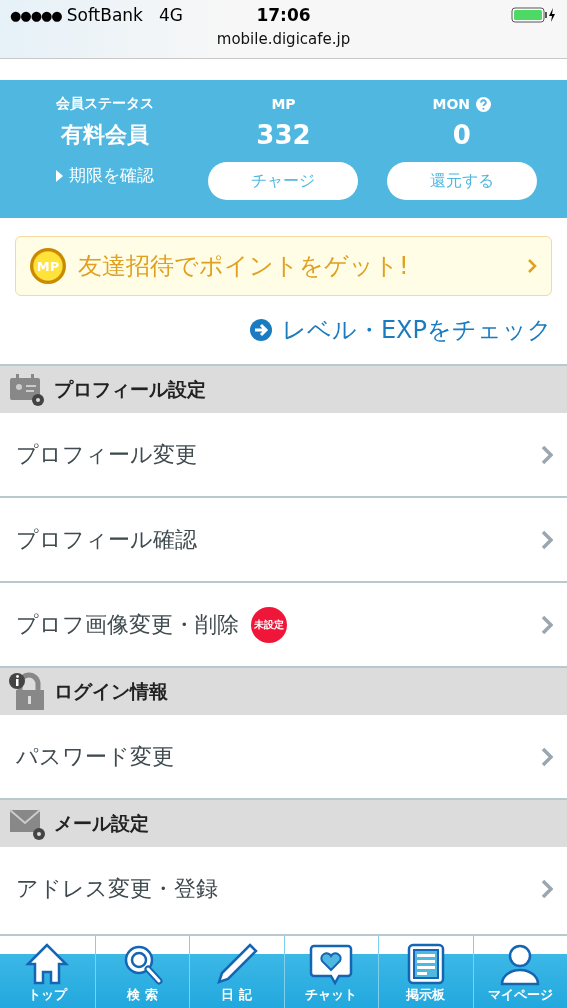 The image size is (567, 1008). Describe the element at coordinates (283, 454) in the screenshot. I see `menu-item: プロフィール変更` at that location.